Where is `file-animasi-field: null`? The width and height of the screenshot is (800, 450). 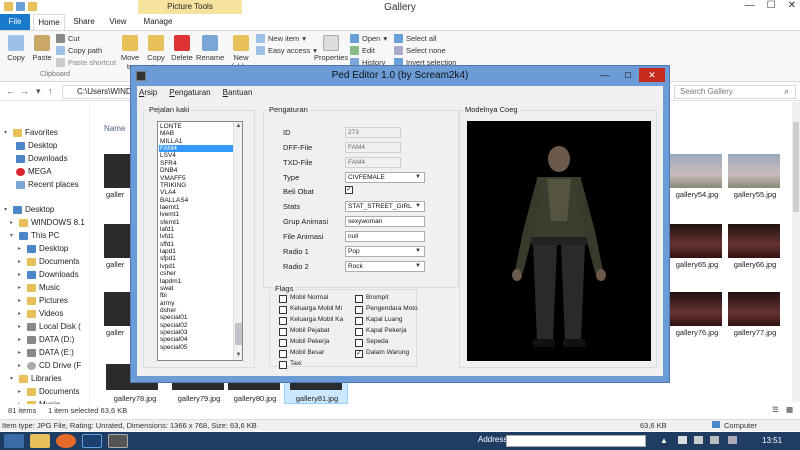
file-animasi-field: null is located at coordinates (385, 236).